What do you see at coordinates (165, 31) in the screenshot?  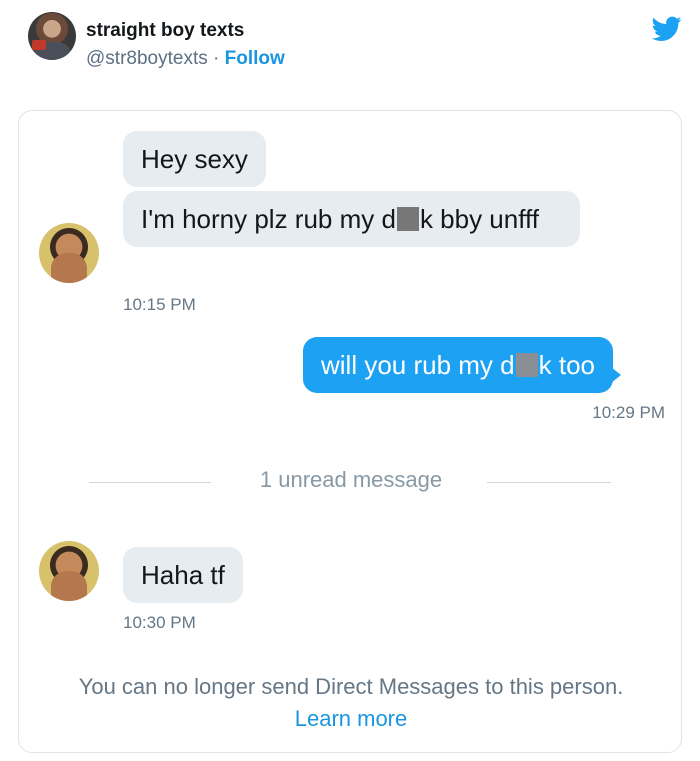 I see `account-name: straight boy texts` at bounding box center [165, 31].